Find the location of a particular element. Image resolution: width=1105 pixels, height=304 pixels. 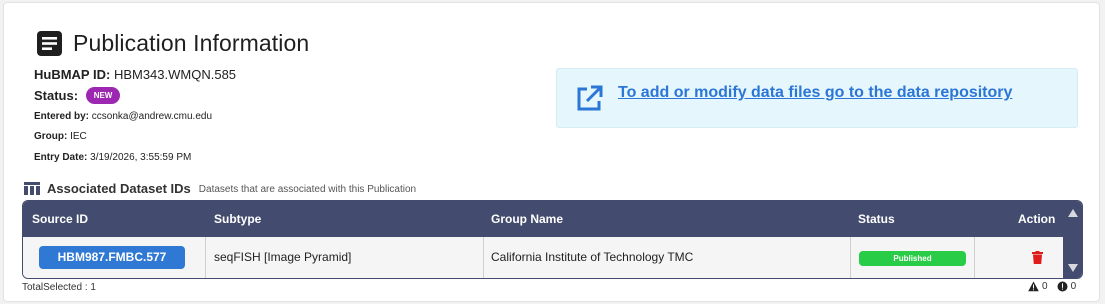

column-header-subtype: Subtype is located at coordinates (237, 219).